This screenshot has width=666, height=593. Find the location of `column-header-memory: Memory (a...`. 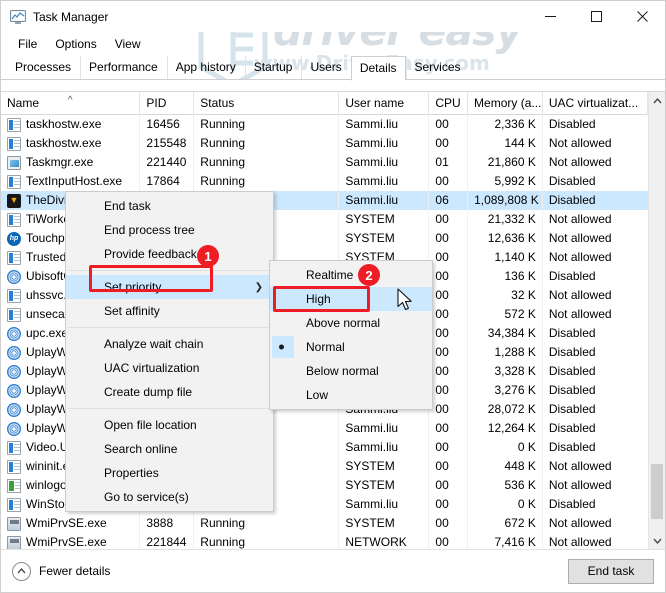

column-header-memory: Memory (a... is located at coordinates (505, 103).